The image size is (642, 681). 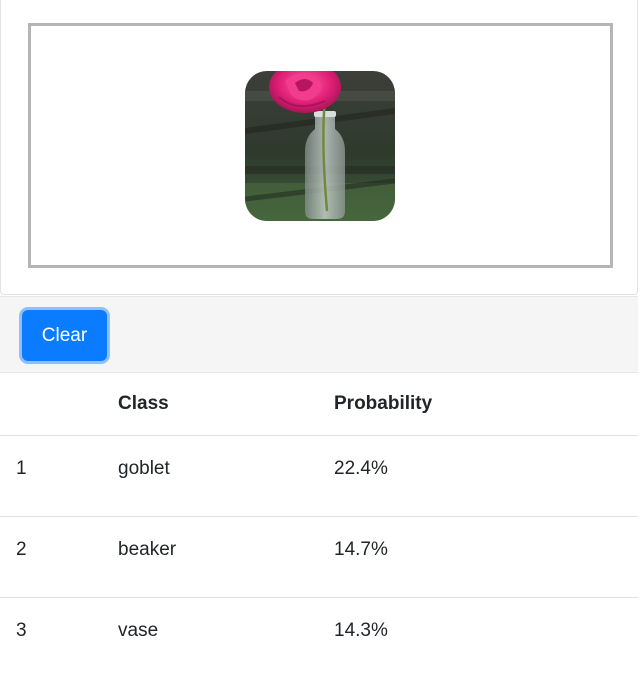 What do you see at coordinates (486, 556) in the screenshot?
I see `row-probability: 14.7%` at bounding box center [486, 556].